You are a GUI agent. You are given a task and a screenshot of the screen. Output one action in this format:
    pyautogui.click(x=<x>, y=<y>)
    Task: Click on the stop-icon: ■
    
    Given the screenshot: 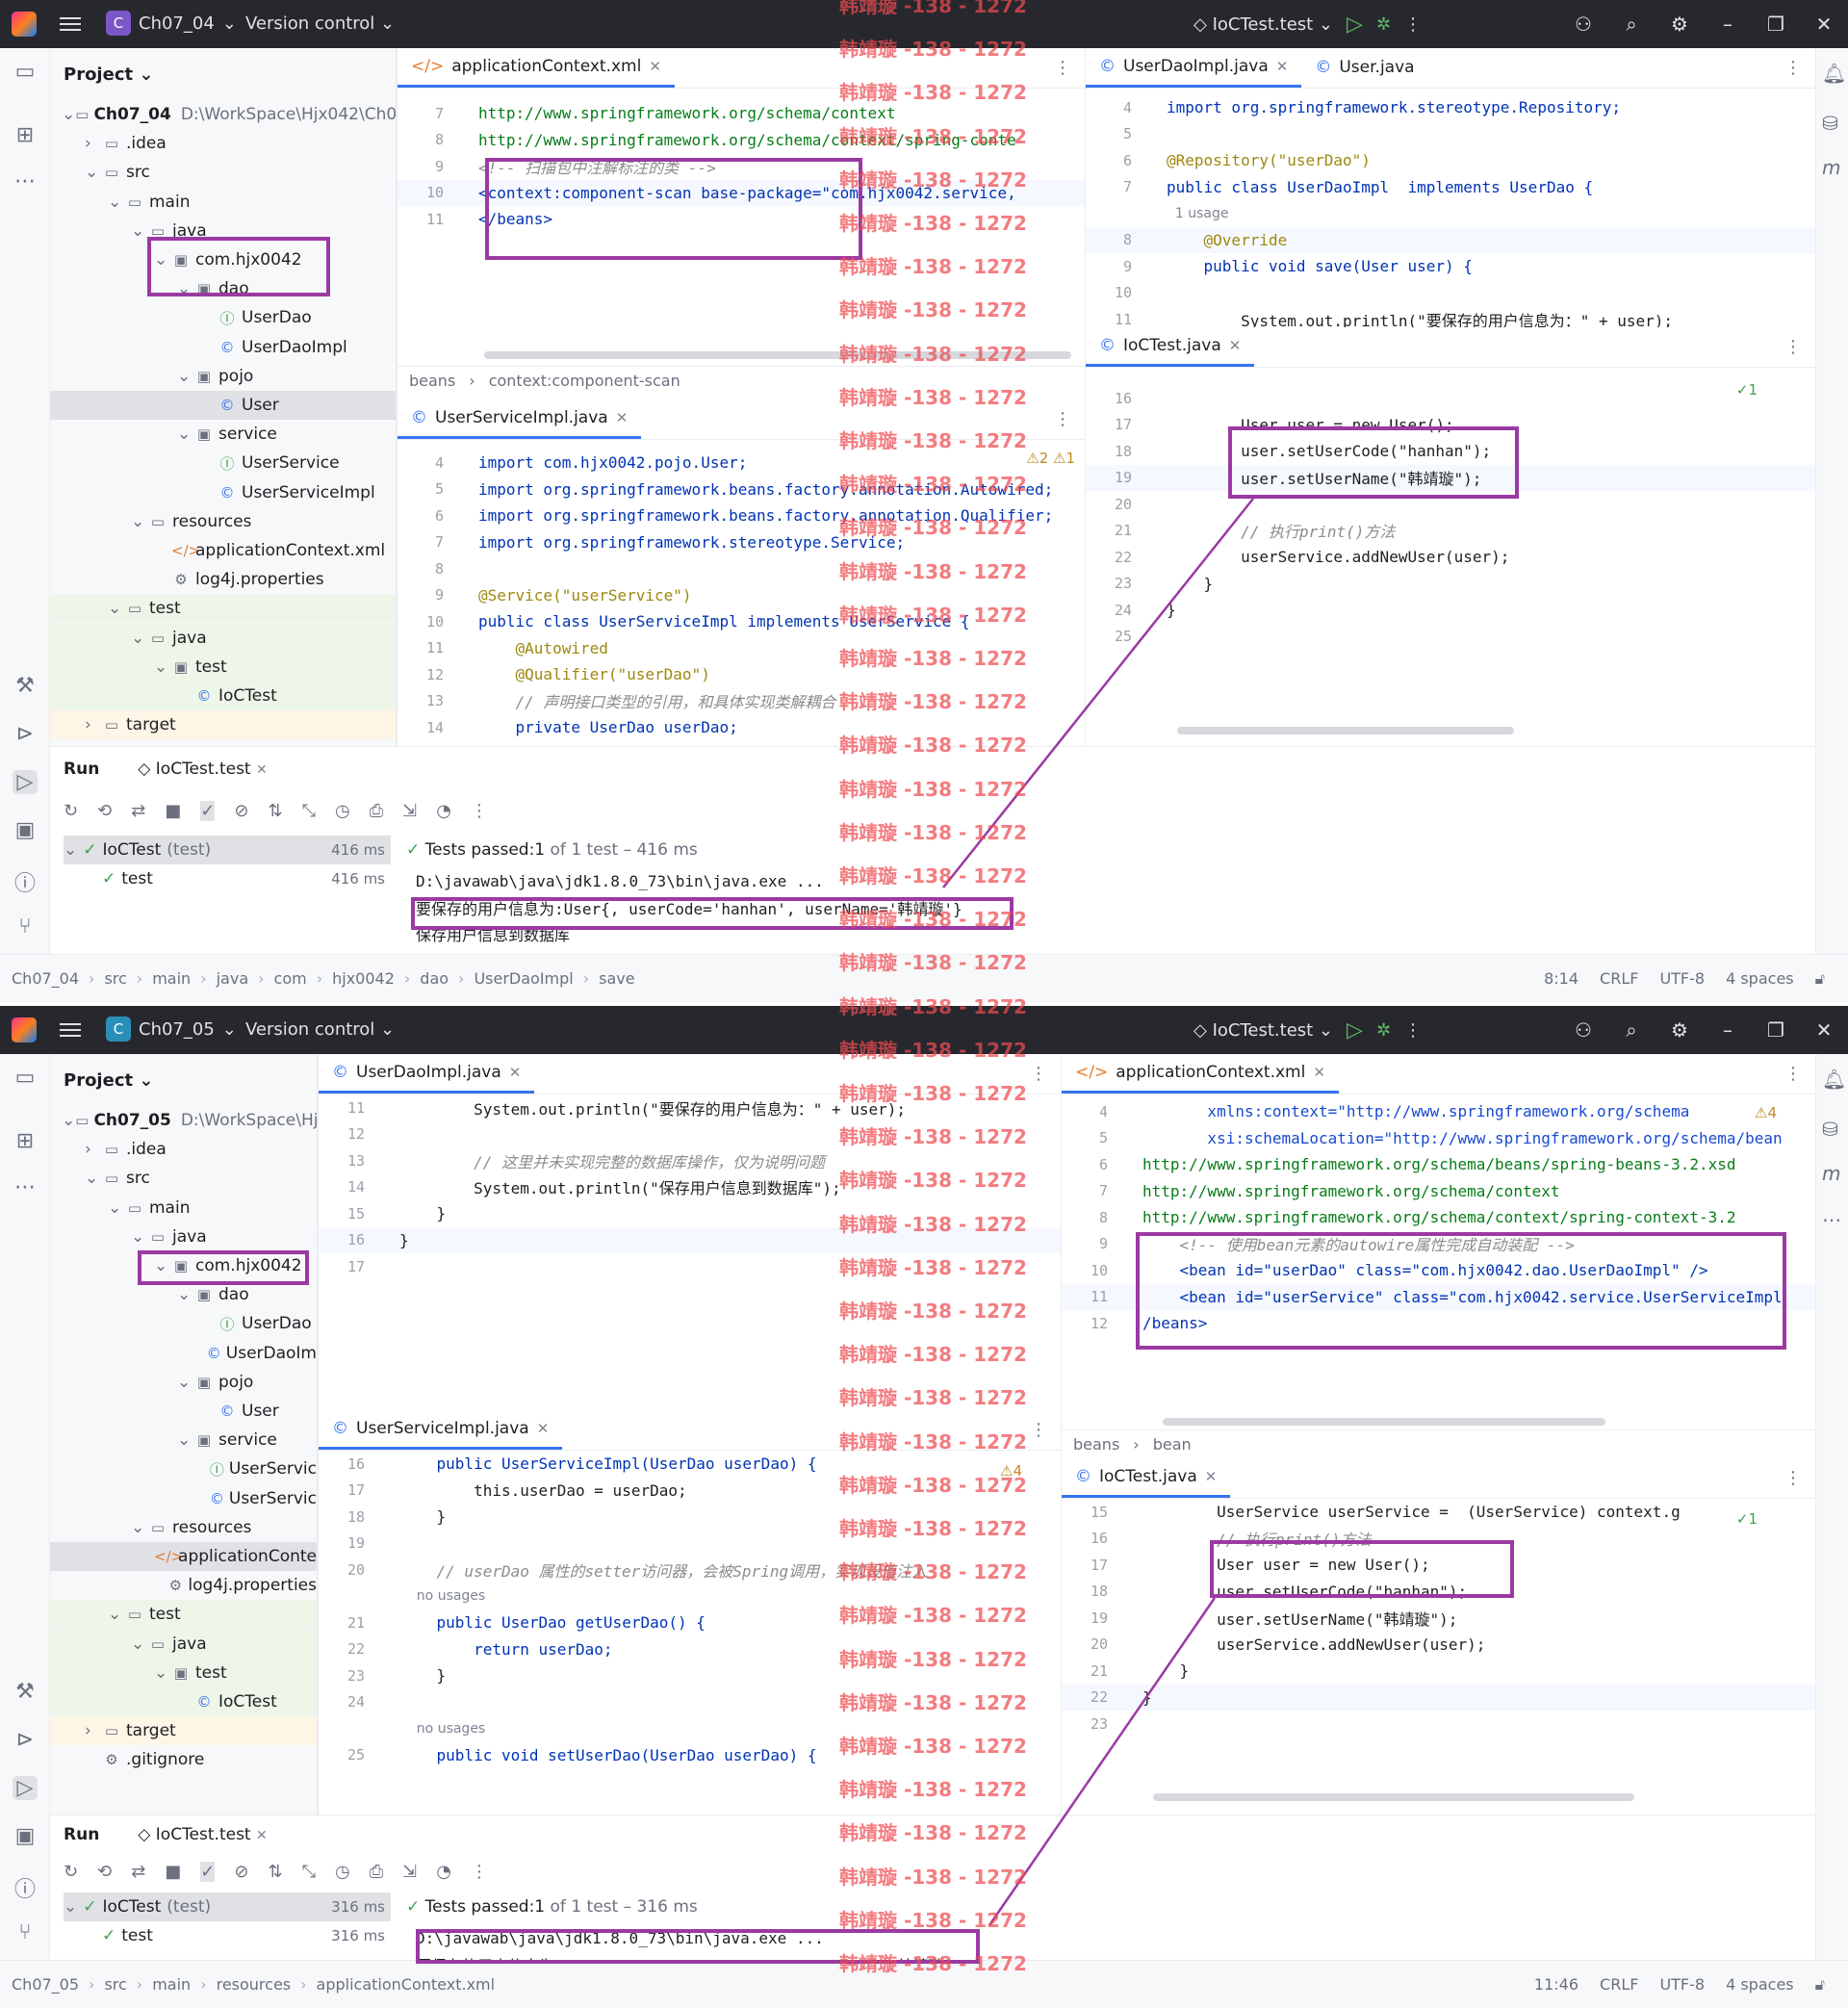 What is the action you would take?
    pyautogui.click(x=173, y=1872)
    